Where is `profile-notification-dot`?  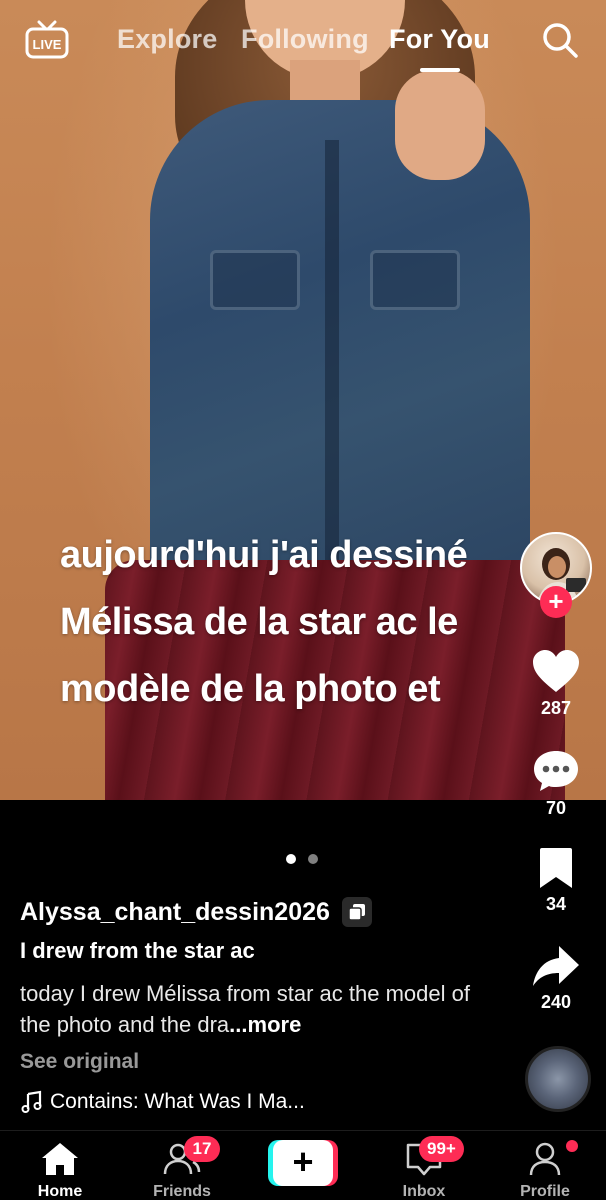
profile-notification-dot is located at coordinates (572, 1146).